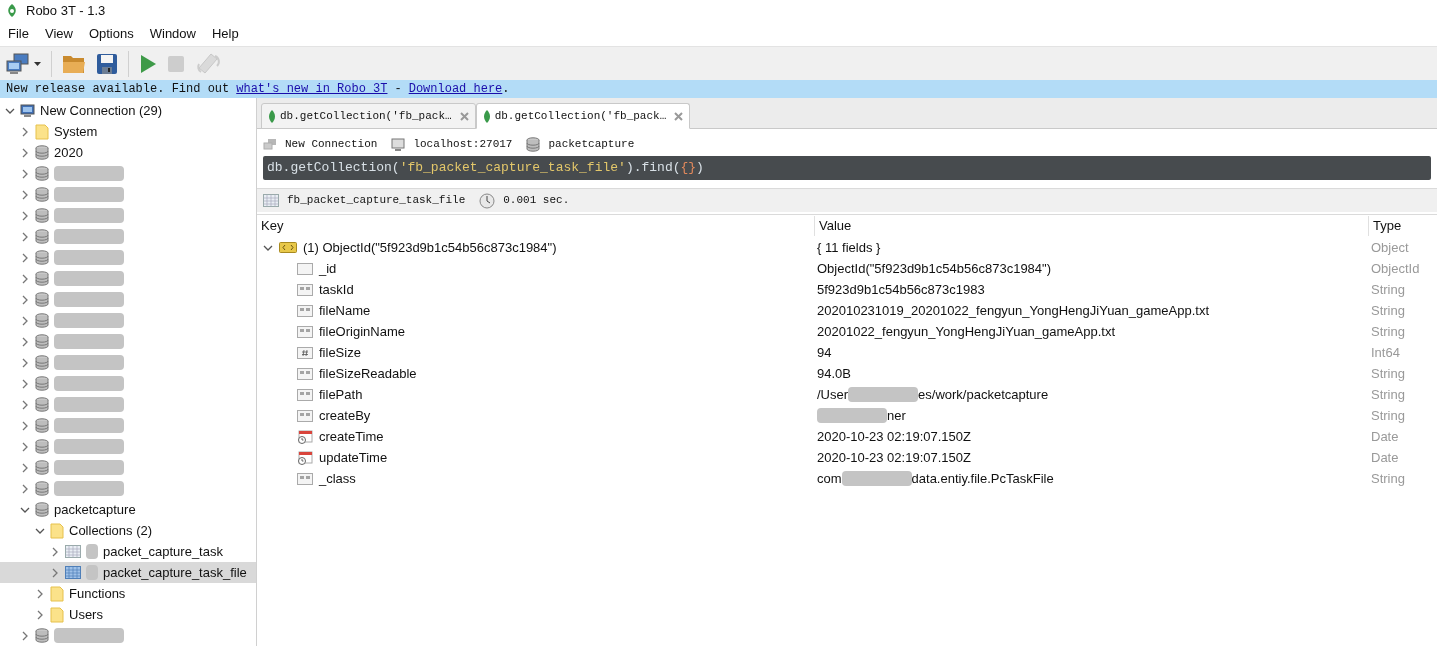 The width and height of the screenshot is (1437, 646). What do you see at coordinates (97, 593) in the screenshot?
I see `tree-label: Functions` at bounding box center [97, 593].